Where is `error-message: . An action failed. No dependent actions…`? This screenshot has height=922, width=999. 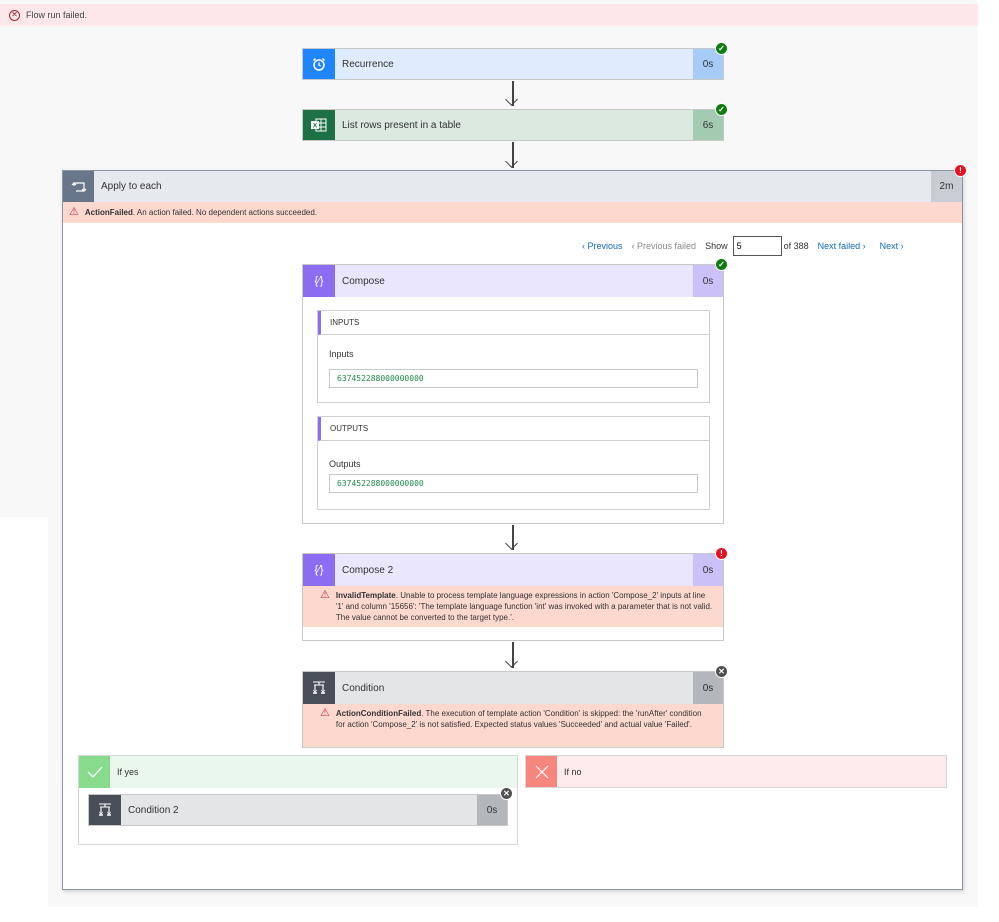 error-message: . An action failed. No dependent actions… is located at coordinates (225, 212).